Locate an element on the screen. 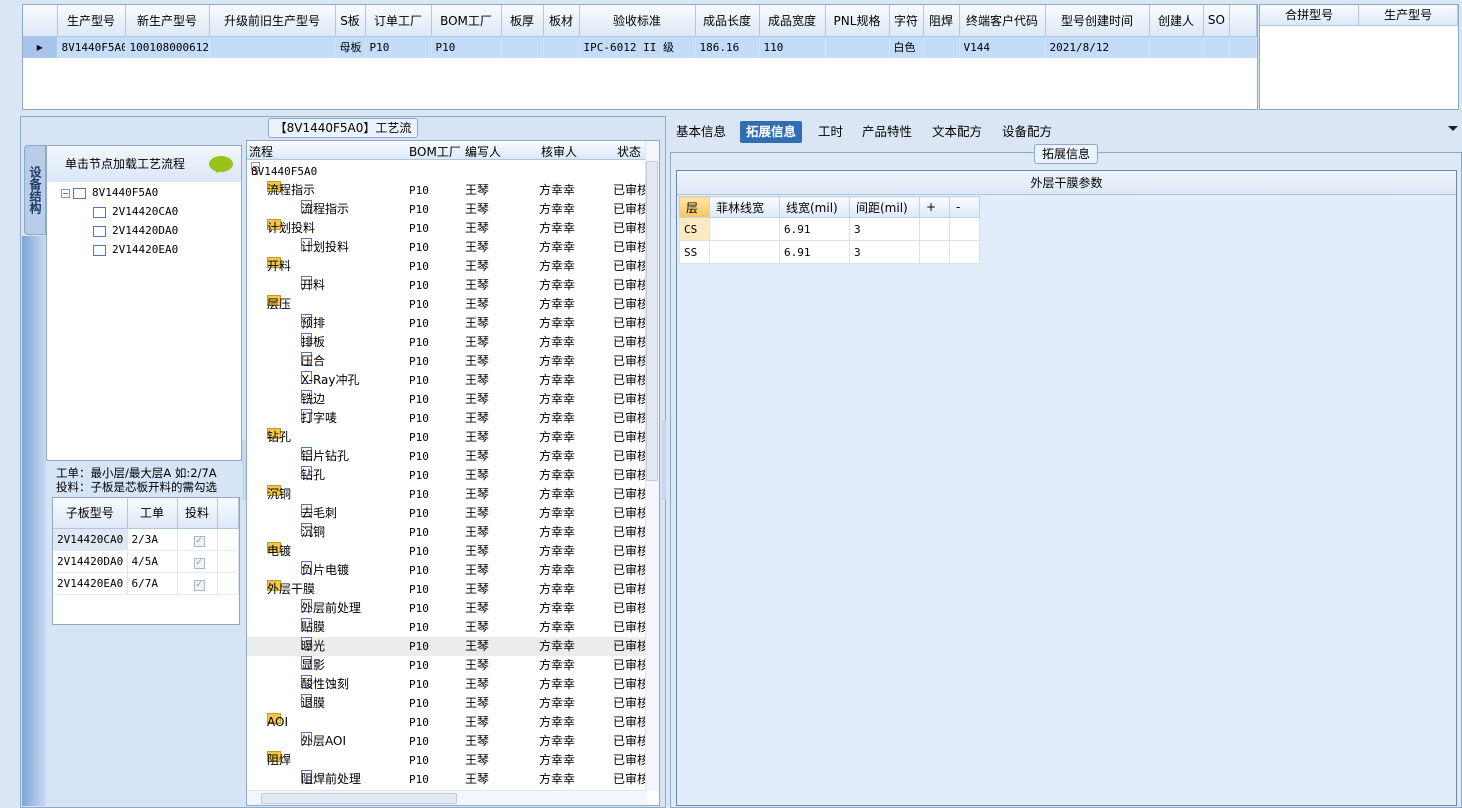 The height and width of the screenshot is (808, 1462). flow-step-row: 钻孔 P10 王琴 方幸幸 已审核 is located at coordinates (448, 475).